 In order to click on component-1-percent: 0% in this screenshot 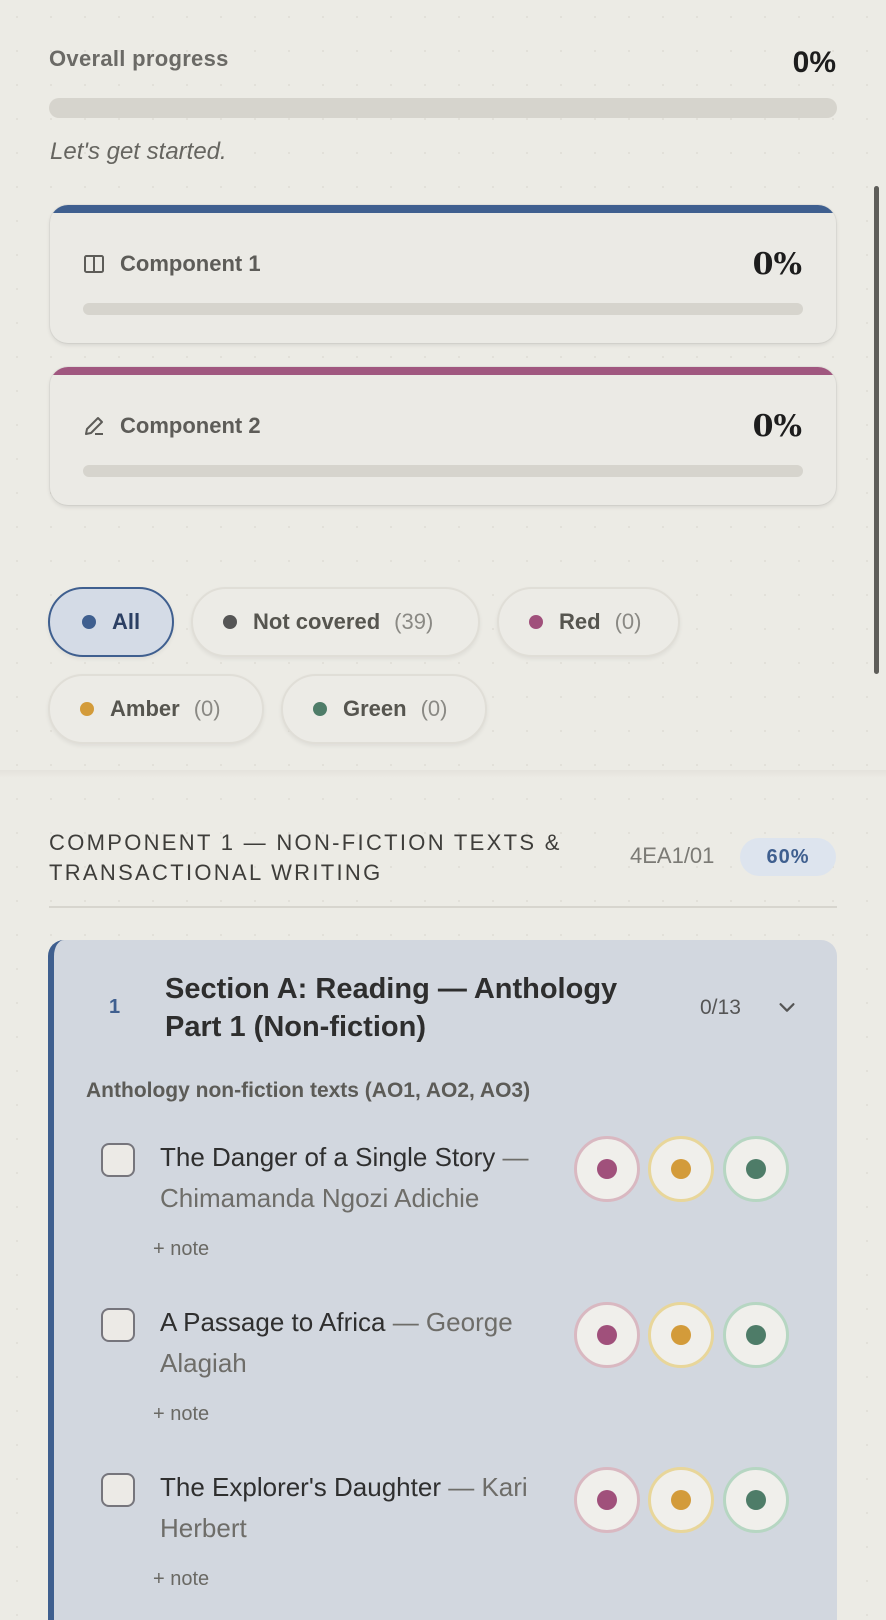, I will do `click(777, 264)`.